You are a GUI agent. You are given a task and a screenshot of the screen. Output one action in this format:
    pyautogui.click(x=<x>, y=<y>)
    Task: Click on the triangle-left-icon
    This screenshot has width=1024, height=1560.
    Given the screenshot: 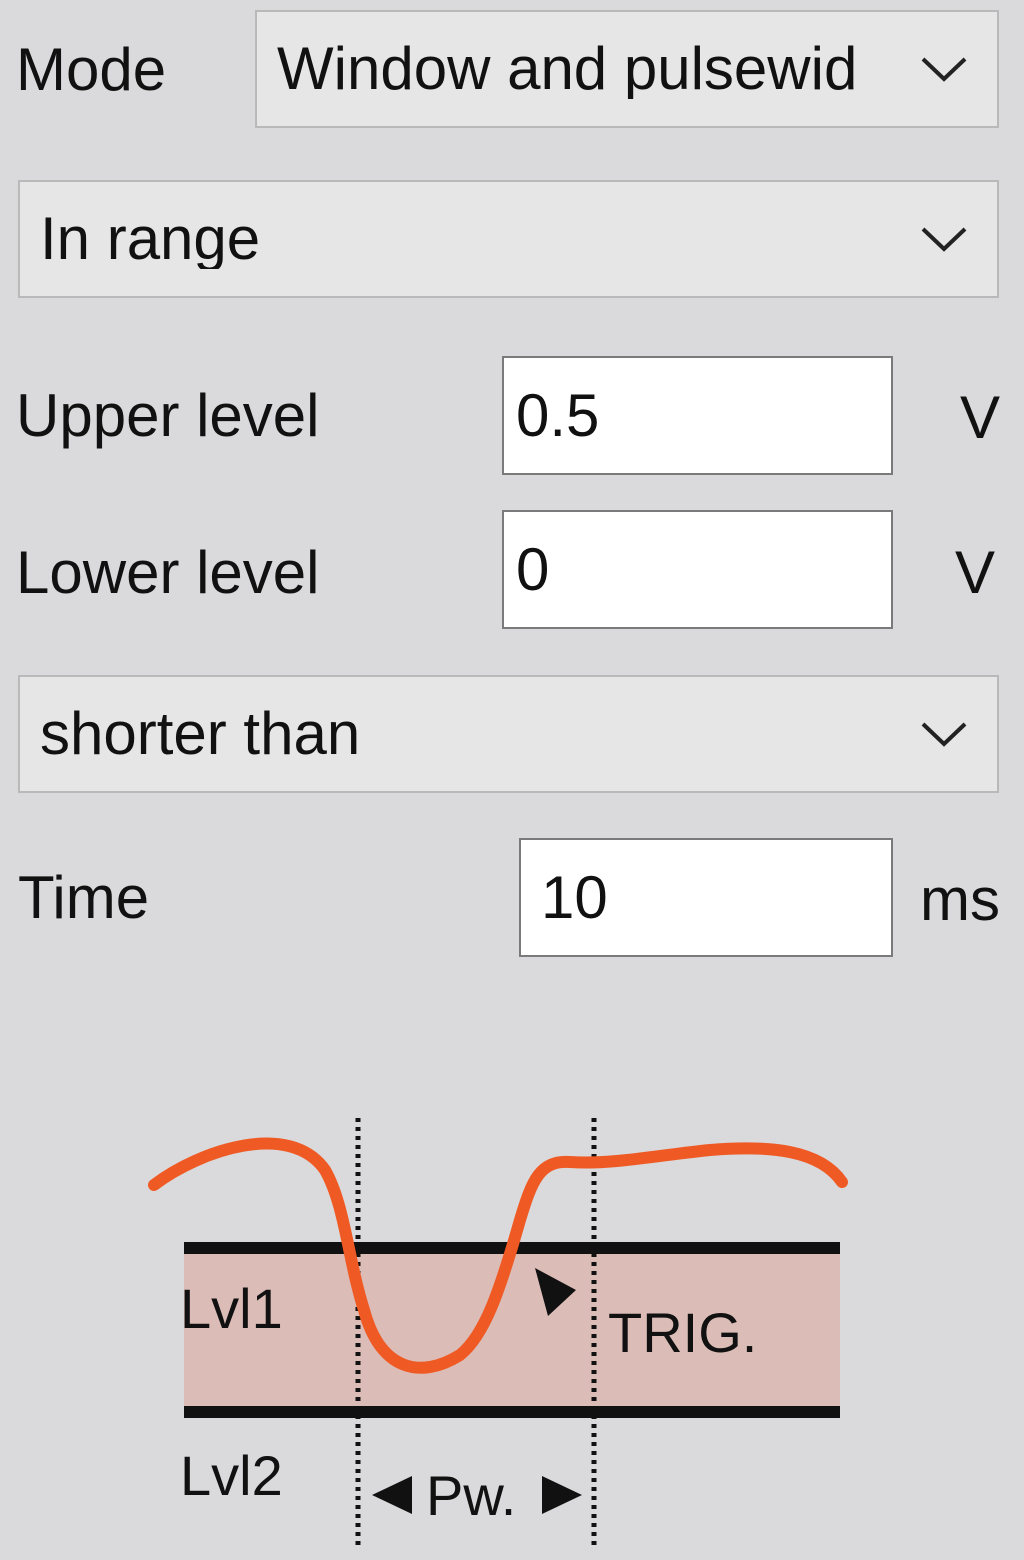 What is the action you would take?
    pyautogui.click(x=392, y=1495)
    